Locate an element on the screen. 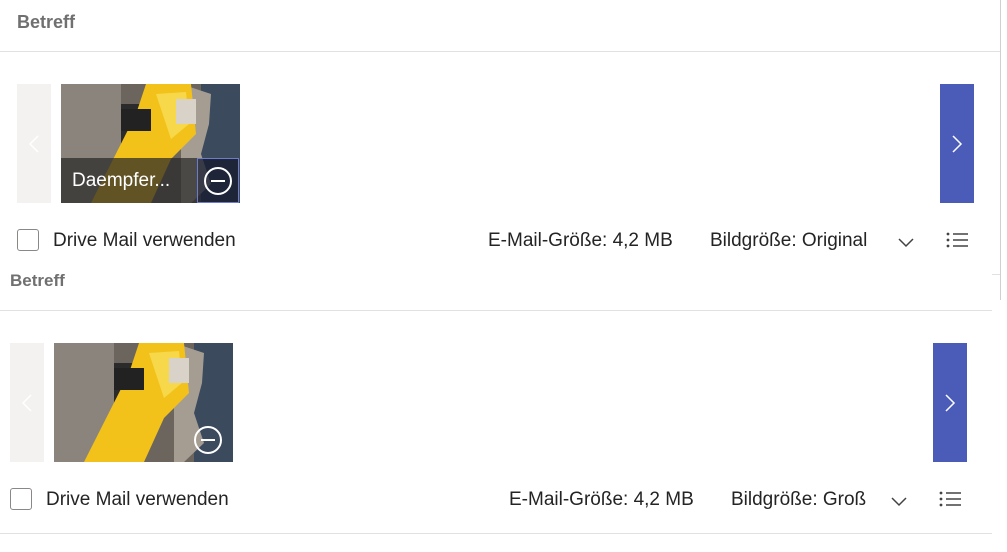  image-size-dropdown: Bildgröße: Original is located at coordinates (788, 241).